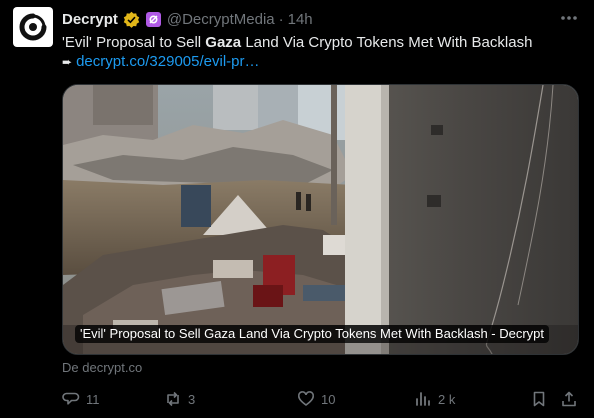 This screenshot has height=418, width=594. Describe the element at coordinates (434, 399) in the screenshot. I see `views-button: 2 k` at that location.